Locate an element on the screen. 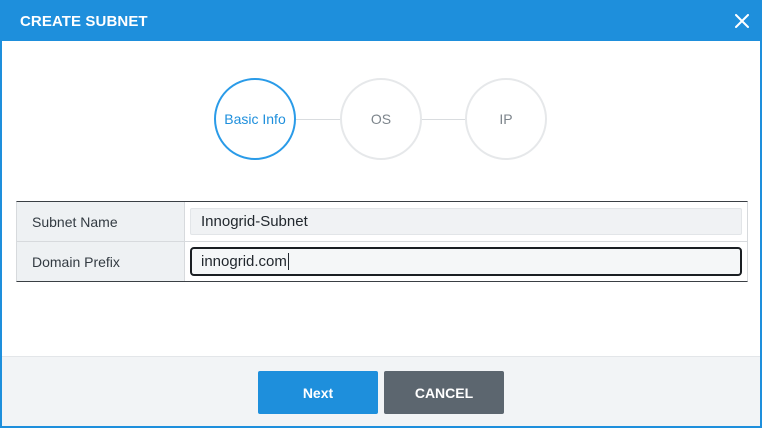 Image resolution: width=762 pixels, height=428 pixels. subnet-name-cell: Innogrid-Subnet is located at coordinates (466, 221).